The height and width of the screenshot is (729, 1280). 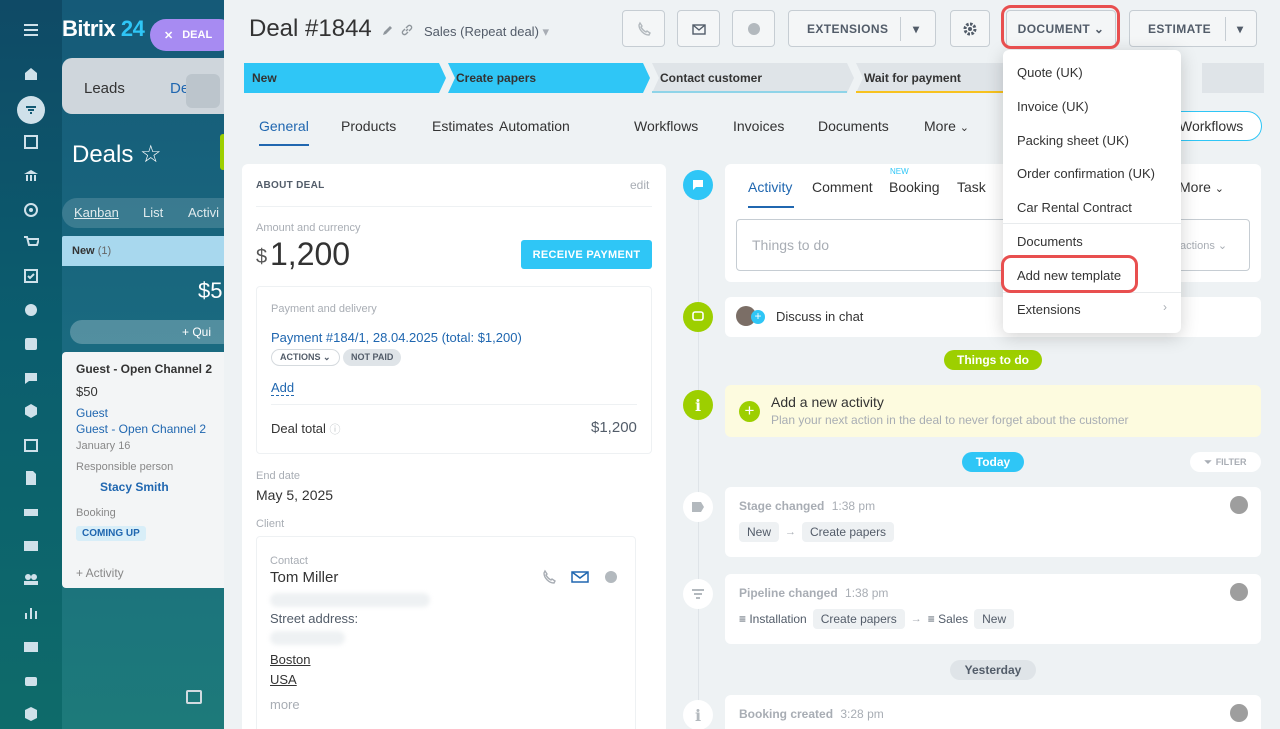 What do you see at coordinates (899, 171) in the screenshot?
I see `new-badge: NEW` at bounding box center [899, 171].